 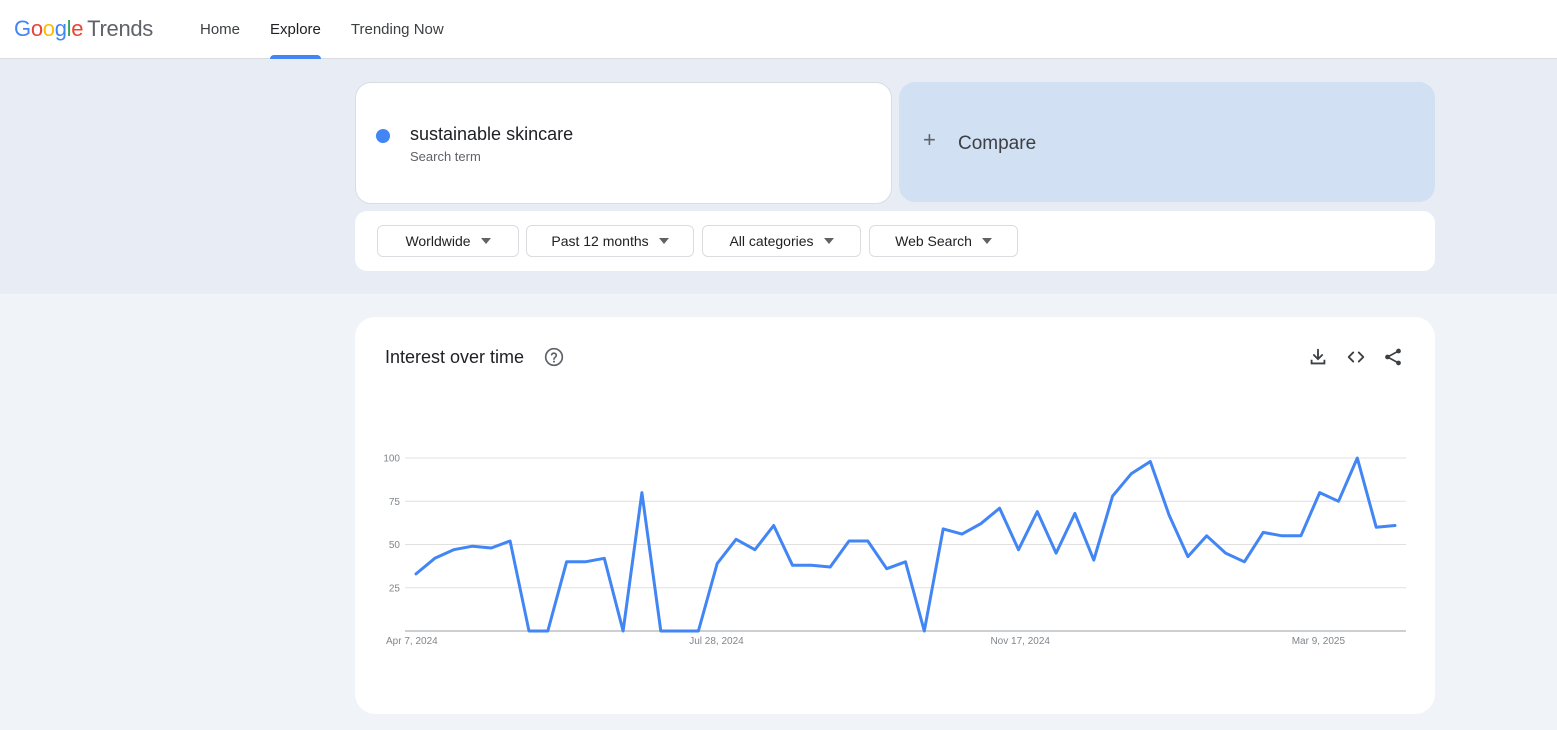 I want to click on x-tick-label: Apr 7, 2024, so click(x=412, y=641).